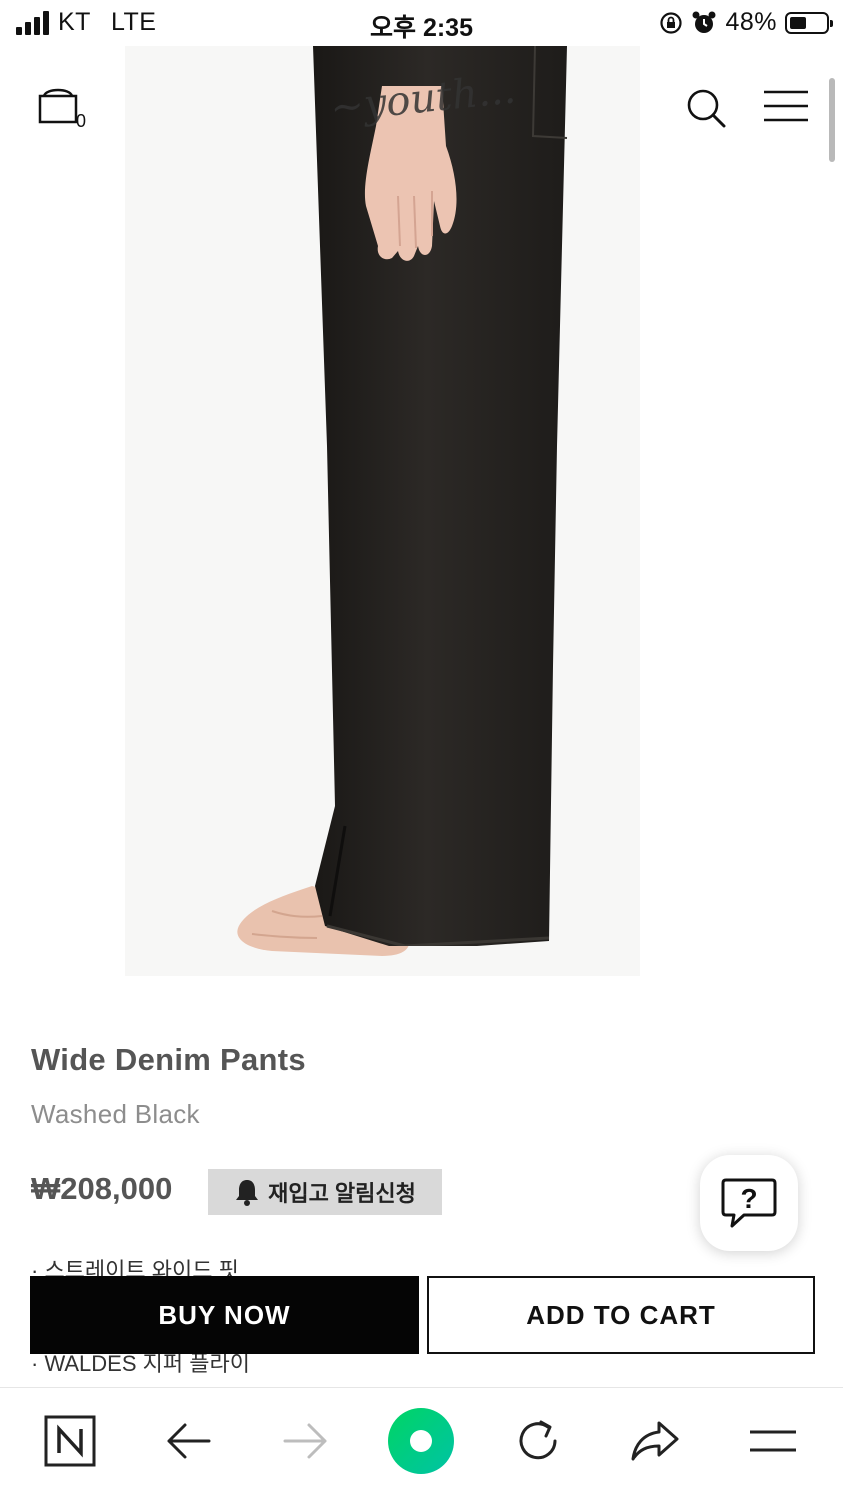 Image resolution: width=843 pixels, height=1501 pixels. I want to click on naver-home-button, so click(70, 1441).